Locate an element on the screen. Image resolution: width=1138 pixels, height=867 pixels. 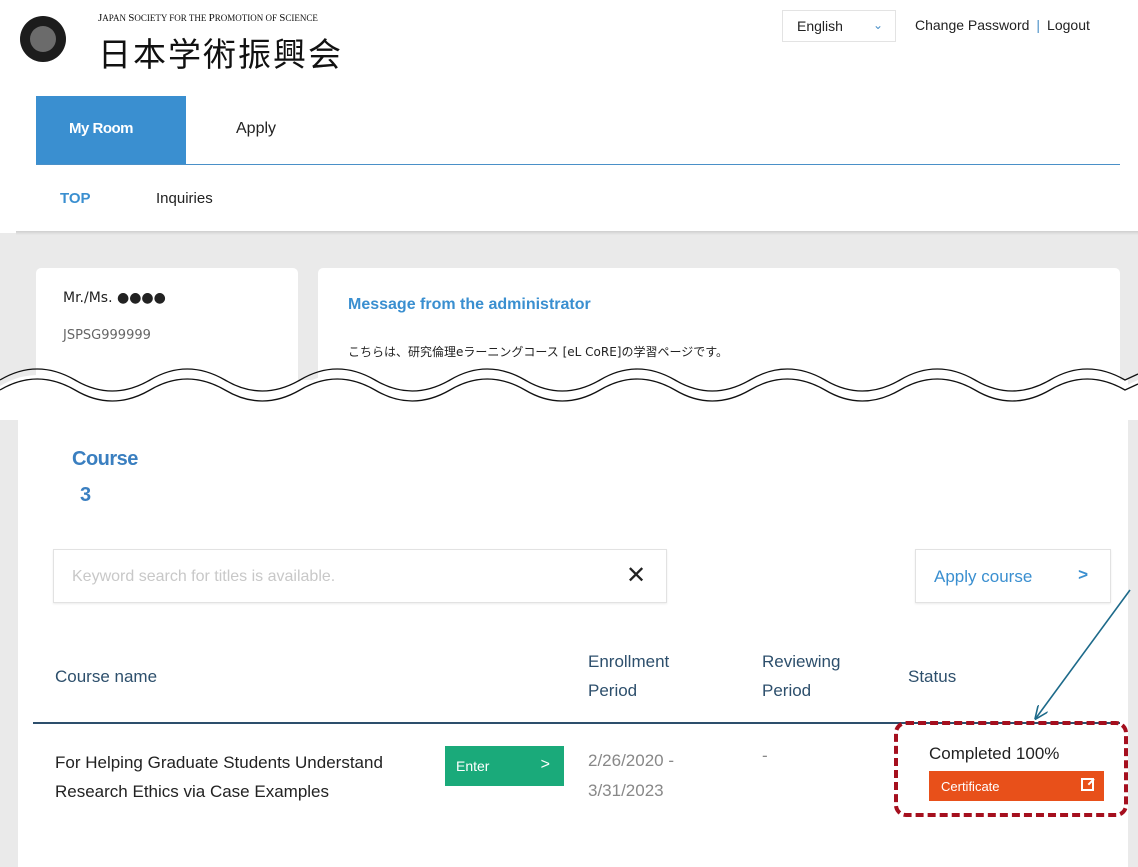
column-header-reviewing: Reviewing Period is located at coordinates (801, 676).